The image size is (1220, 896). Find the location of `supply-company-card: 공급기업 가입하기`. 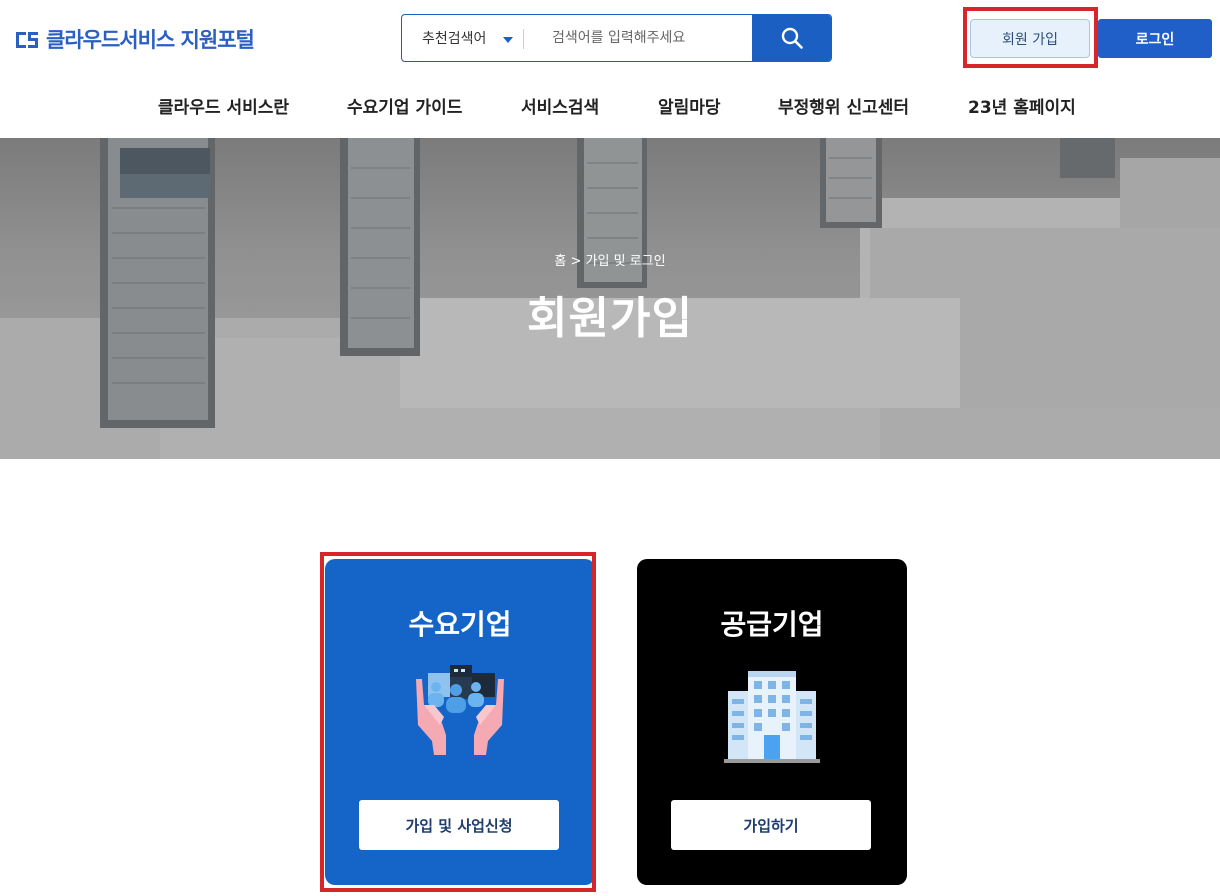

supply-company-card: 공급기업 가입하기 is located at coordinates (772, 722).